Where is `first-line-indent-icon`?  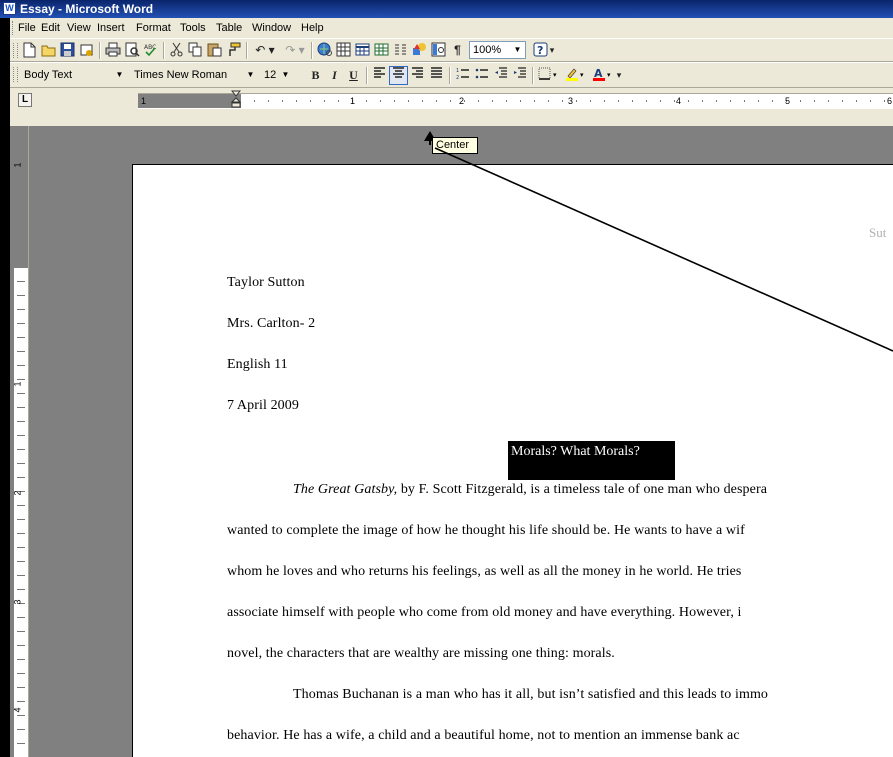 first-line-indent-icon is located at coordinates (236, 99).